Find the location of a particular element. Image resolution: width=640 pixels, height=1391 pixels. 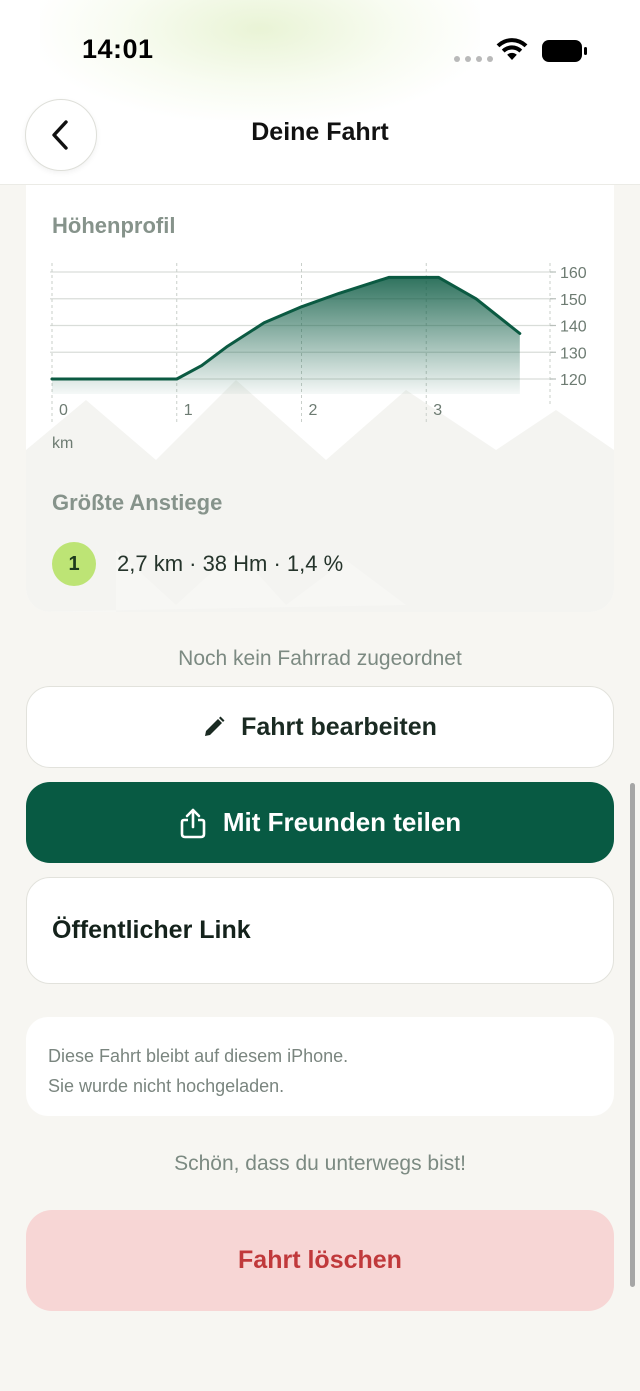

share-with-friends-button: Mit Freunden teilen is located at coordinates (320, 822).